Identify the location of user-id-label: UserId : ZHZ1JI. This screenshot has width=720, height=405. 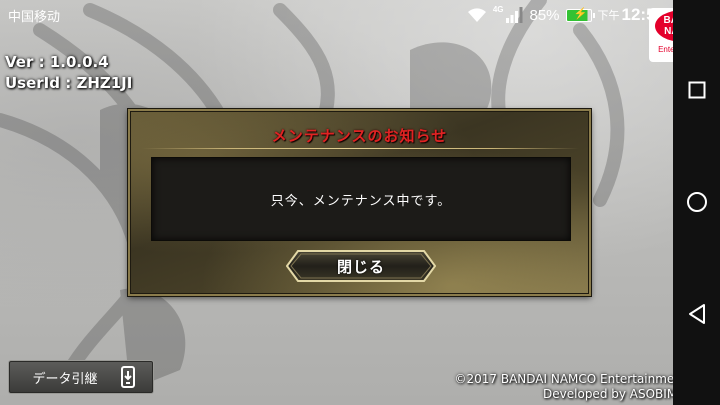
(69, 83).